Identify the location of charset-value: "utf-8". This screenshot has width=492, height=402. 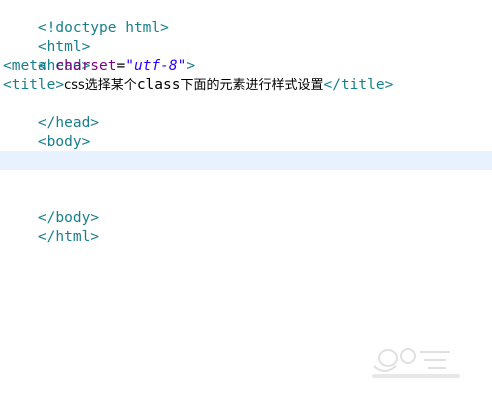
(156, 66).